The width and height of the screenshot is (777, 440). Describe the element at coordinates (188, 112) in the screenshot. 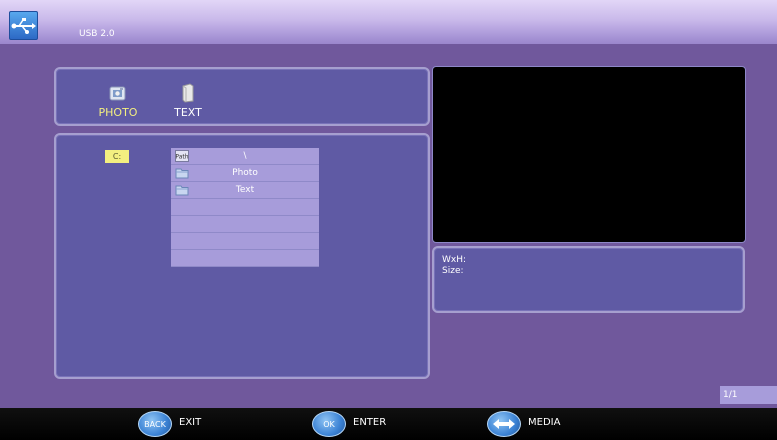

I see `media-type-label: TEXT` at that location.